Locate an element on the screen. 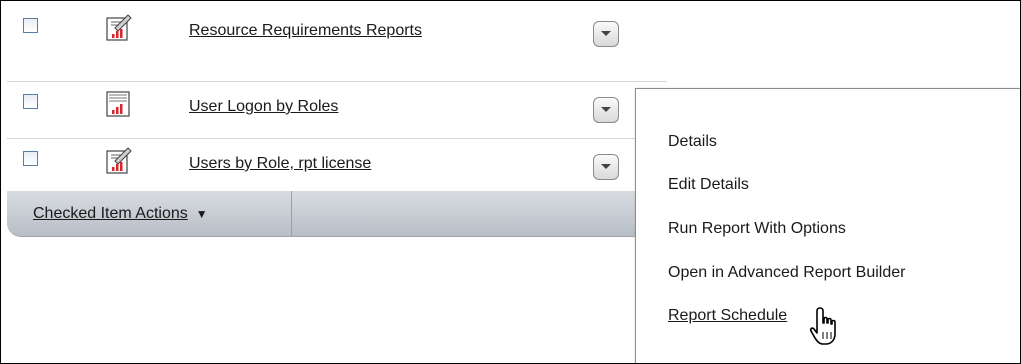  checked-item-actions-button: Checked Item Actions ▼ is located at coordinates (149, 213).